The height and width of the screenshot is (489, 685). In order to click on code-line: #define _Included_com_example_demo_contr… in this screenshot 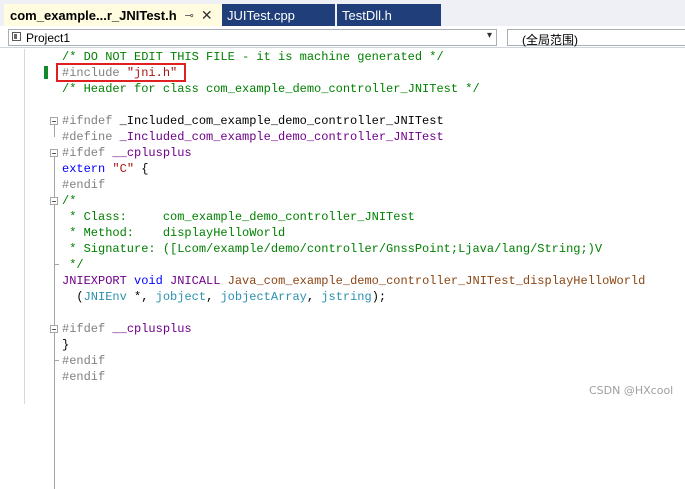, I will do `click(353, 137)`.